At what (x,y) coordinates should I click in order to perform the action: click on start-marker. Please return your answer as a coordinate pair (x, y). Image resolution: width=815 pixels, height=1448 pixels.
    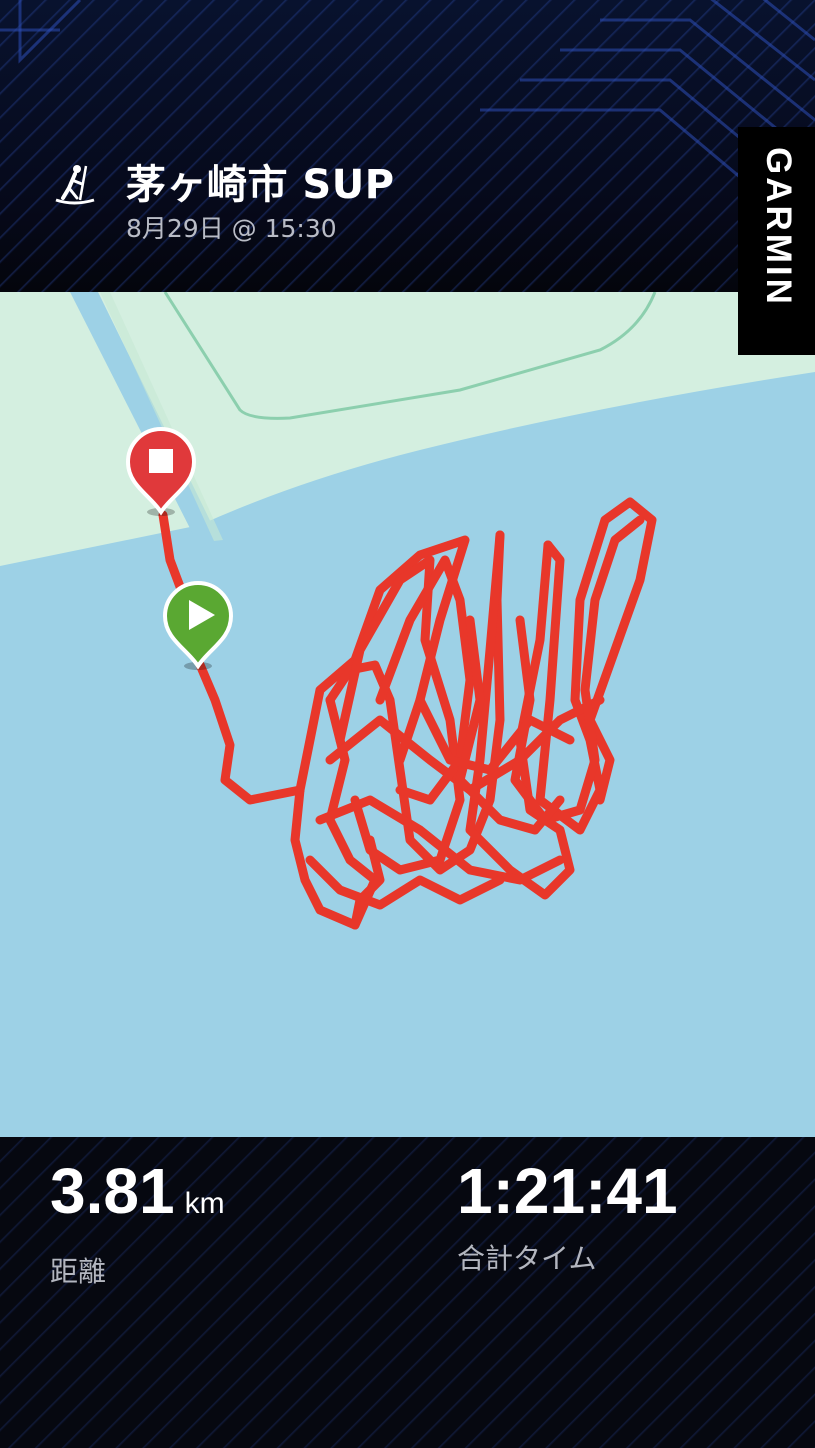
    Looking at the image, I should click on (198, 625).